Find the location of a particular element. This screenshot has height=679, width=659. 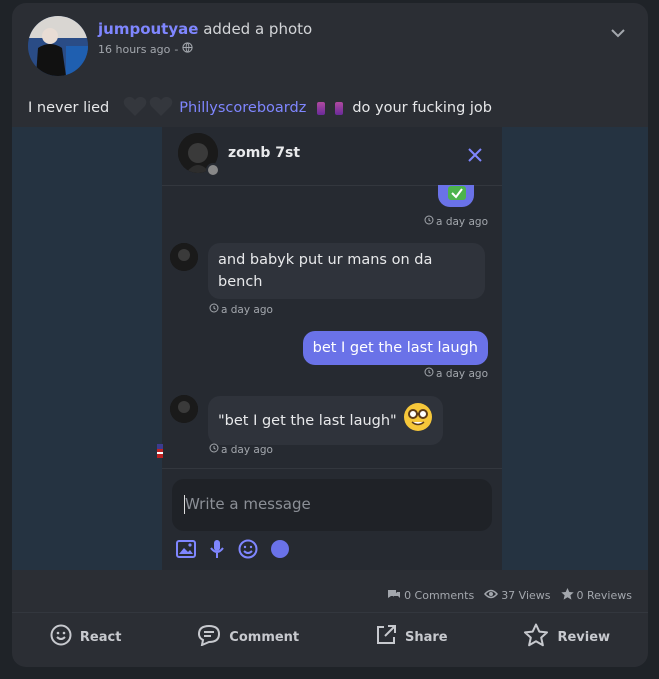

author-name: jumpoutyae is located at coordinates (148, 29).